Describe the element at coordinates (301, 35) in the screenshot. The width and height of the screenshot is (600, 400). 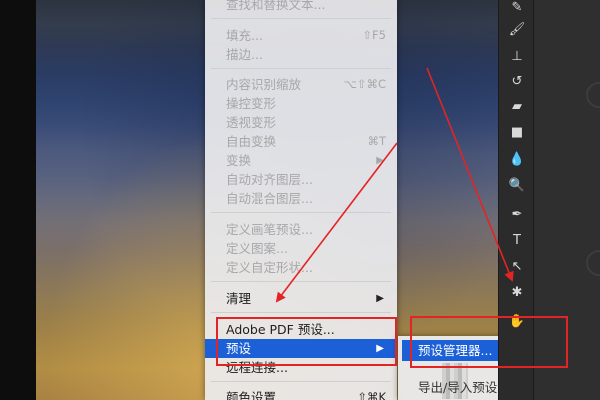
I see `menu-item-fill: 填充... ⇧F5` at that location.